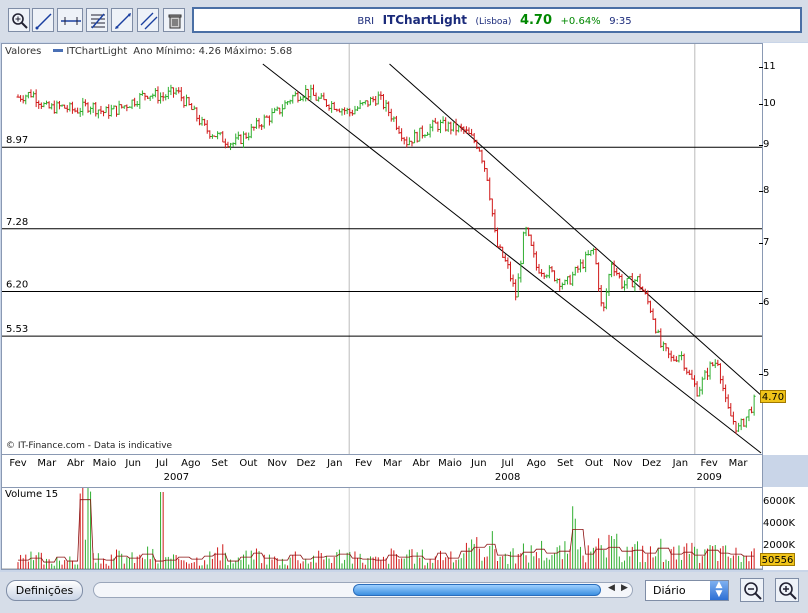 The height and width of the screenshot is (613, 808). Describe the element at coordinates (787, 590) in the screenshot. I see `zoom-in-icon` at that location.